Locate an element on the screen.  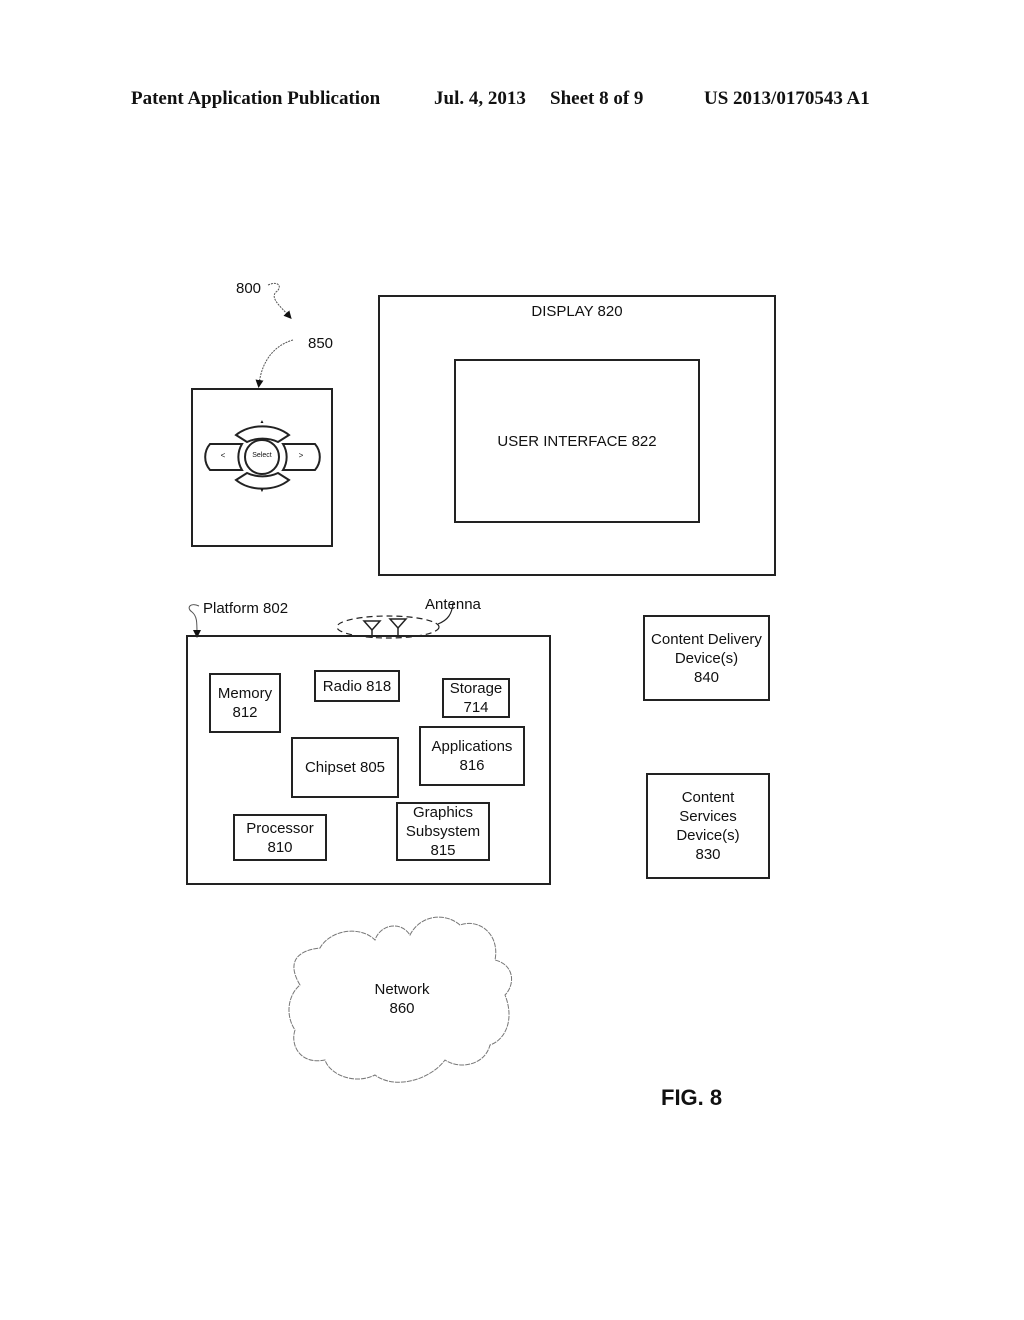
content-delivery-label-2: Device(s) is located at coordinates (706, 658).